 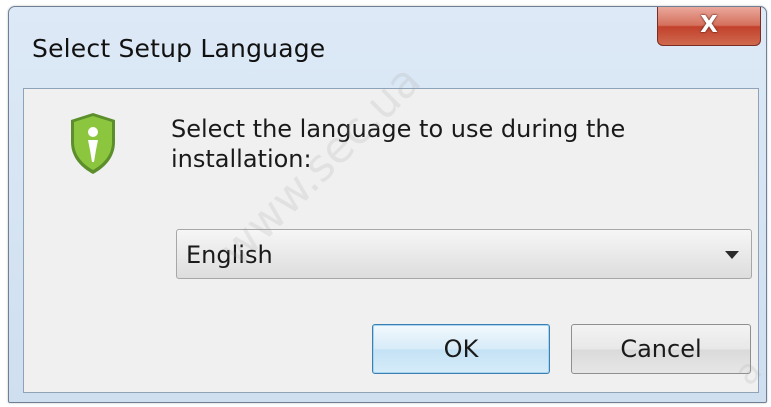 What do you see at coordinates (461, 349) in the screenshot?
I see `ok-button: OK` at bounding box center [461, 349].